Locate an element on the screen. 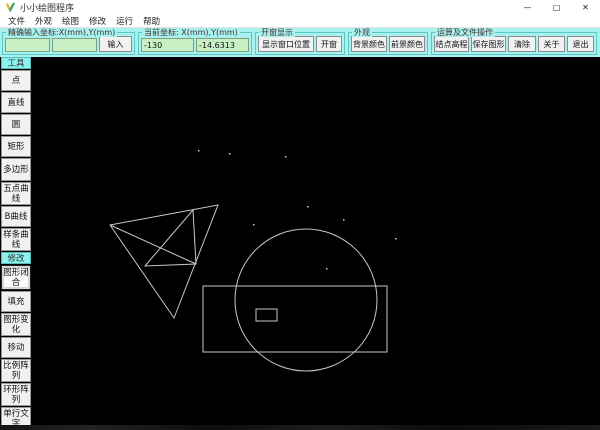 Image resolution: width=600 pixels, height=430 pixels. menu-file: 文件 is located at coordinates (16, 21).